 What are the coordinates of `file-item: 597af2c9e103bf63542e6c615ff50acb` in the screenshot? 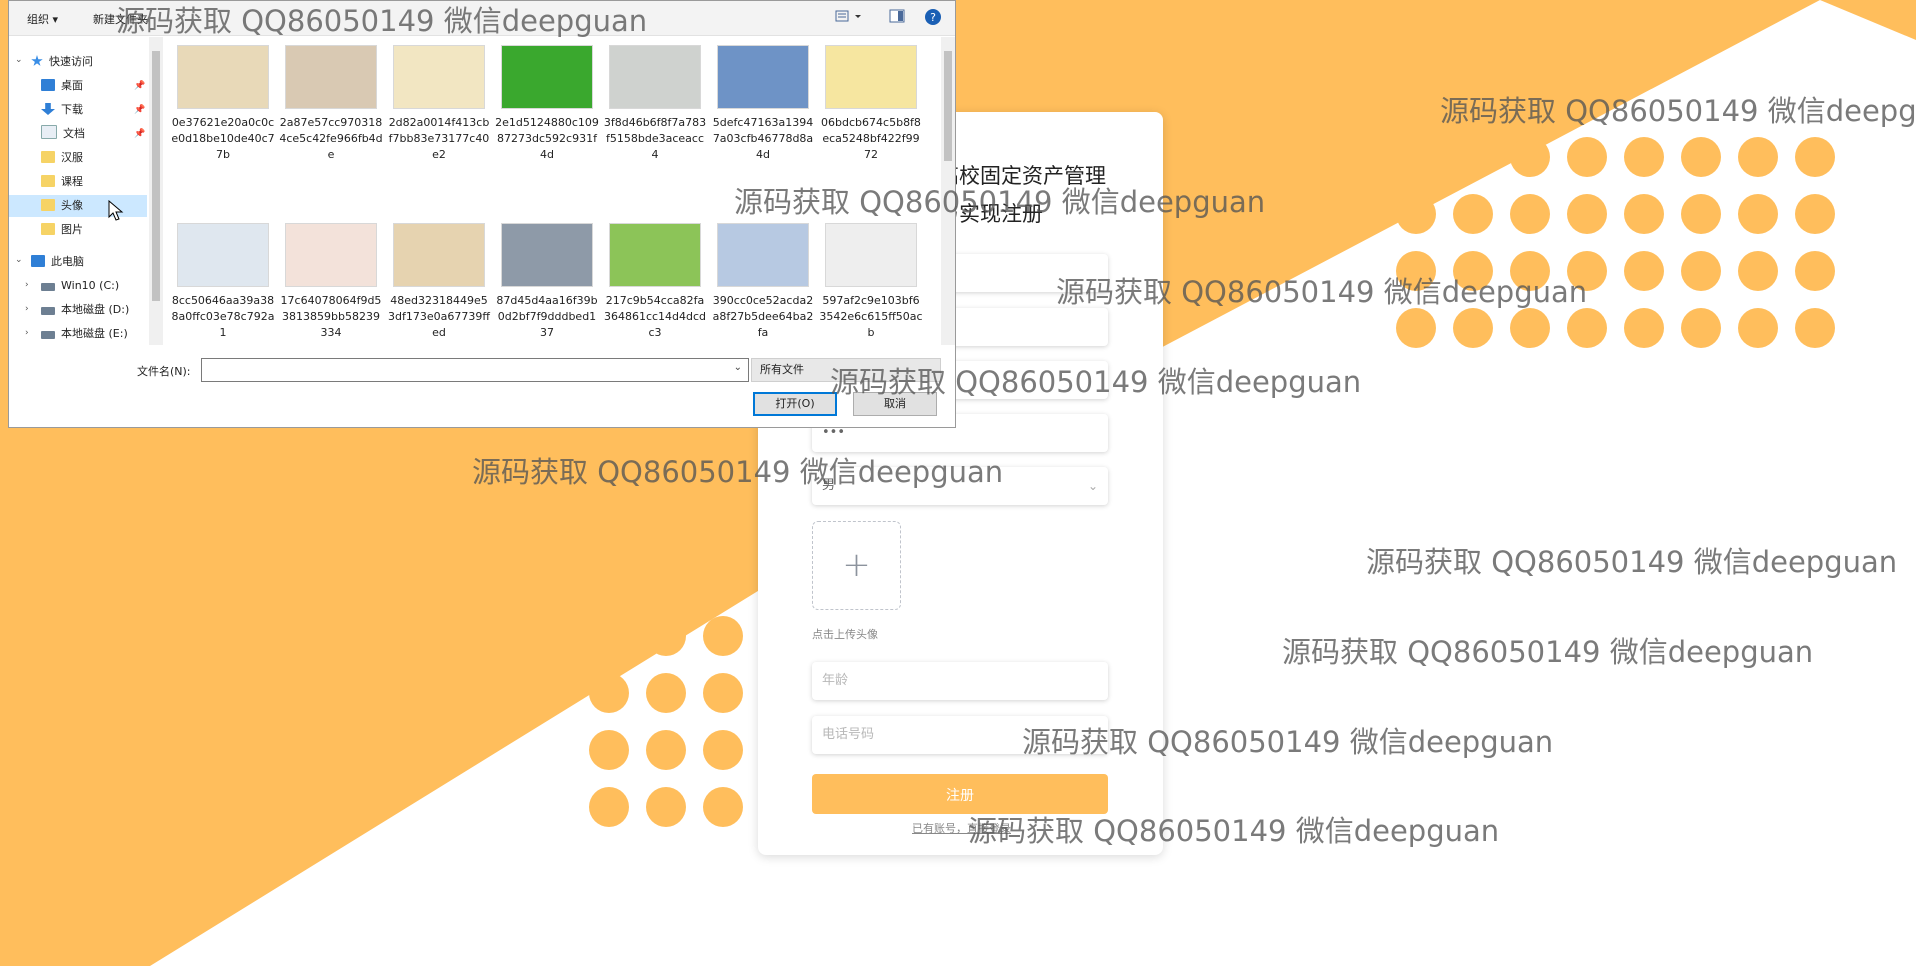 It's located at (871, 282).